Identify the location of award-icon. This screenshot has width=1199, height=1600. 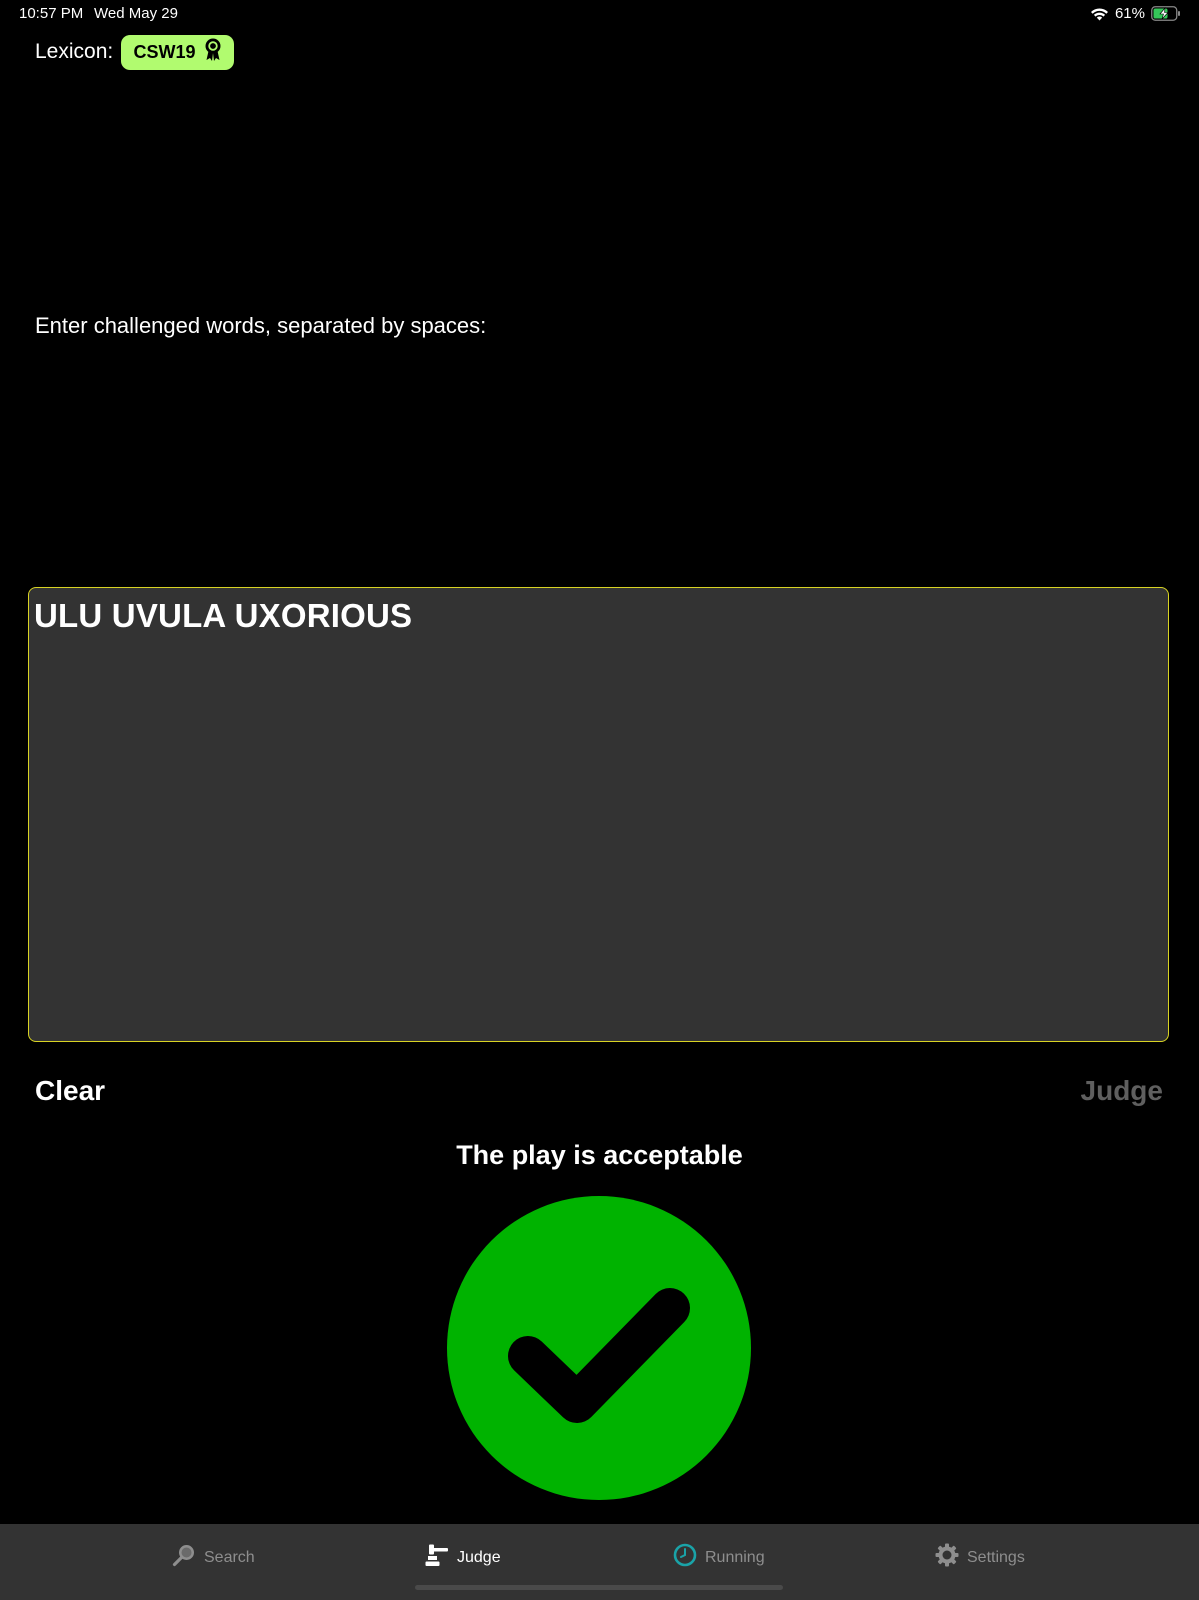
(213, 52).